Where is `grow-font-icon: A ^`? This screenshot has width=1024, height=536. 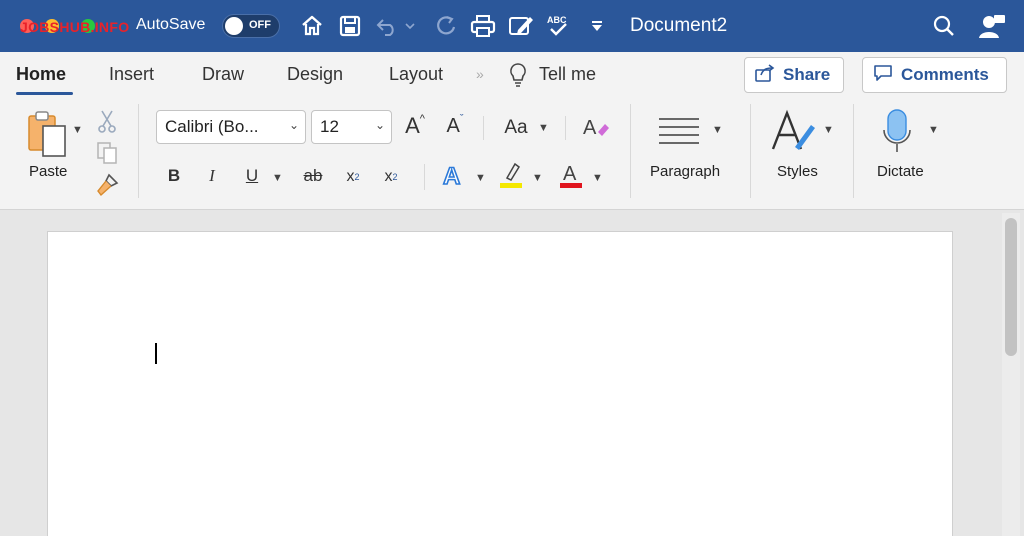
grow-font-icon: A ^ is located at coordinates (415, 126).